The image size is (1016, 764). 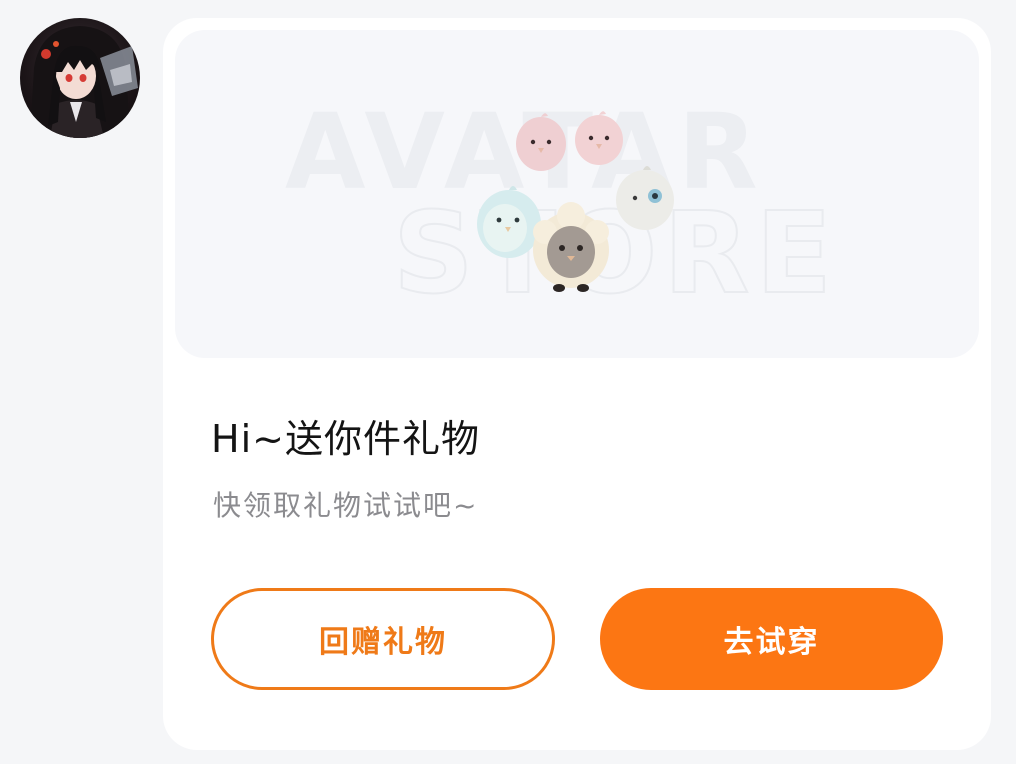 What do you see at coordinates (645, 198) in the screenshot?
I see `white-chick-icon` at bounding box center [645, 198].